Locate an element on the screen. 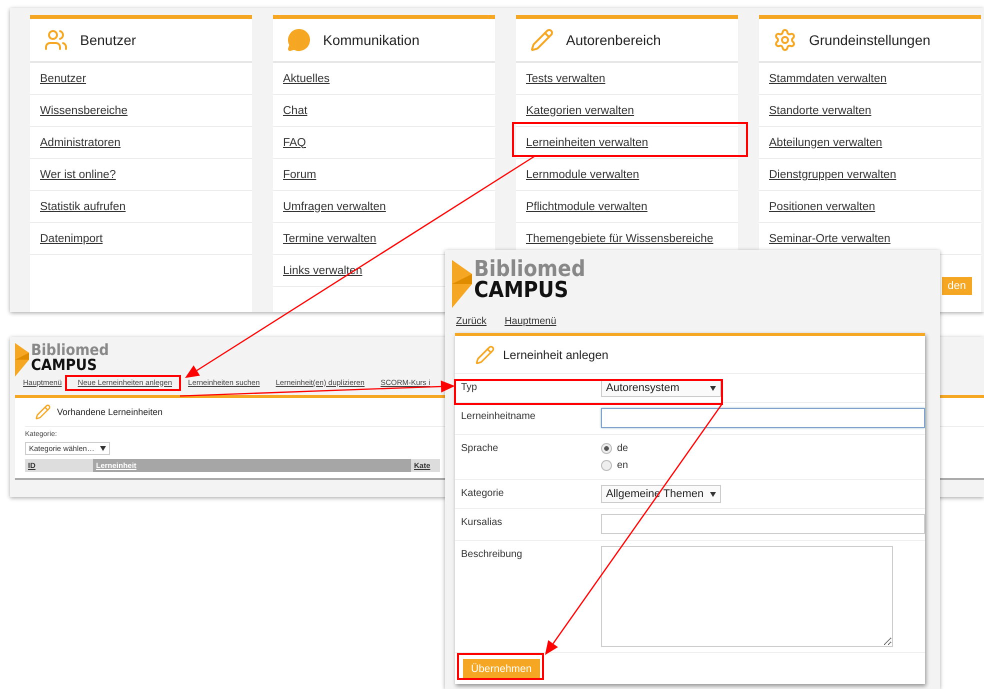 This screenshot has height=689, width=984. column-title: Grundeinstellungen is located at coordinates (869, 40).